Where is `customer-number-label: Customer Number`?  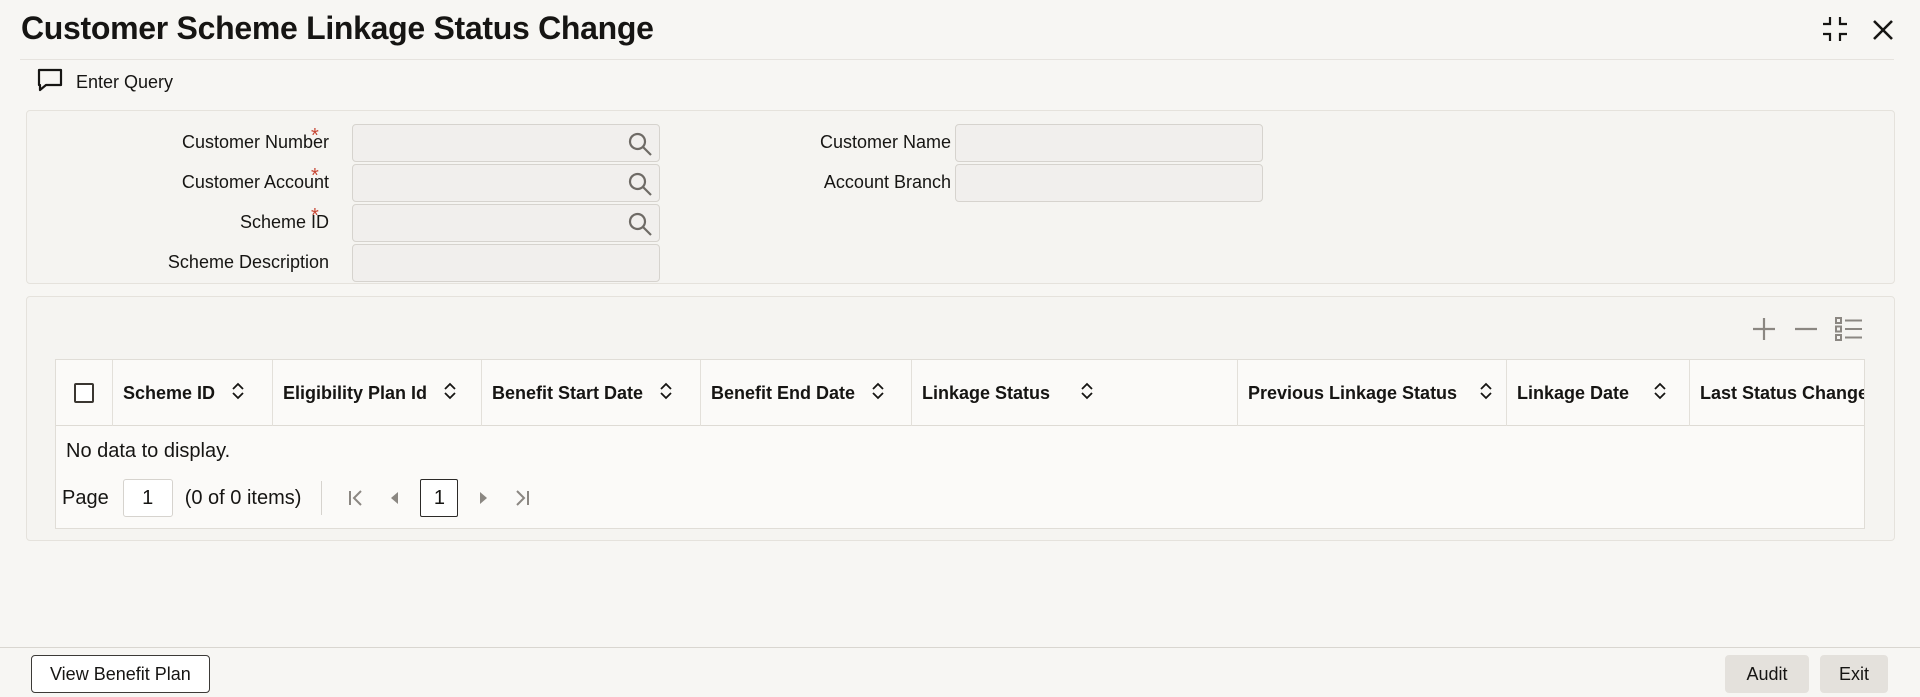 customer-number-label: Customer Number is located at coordinates (255, 142).